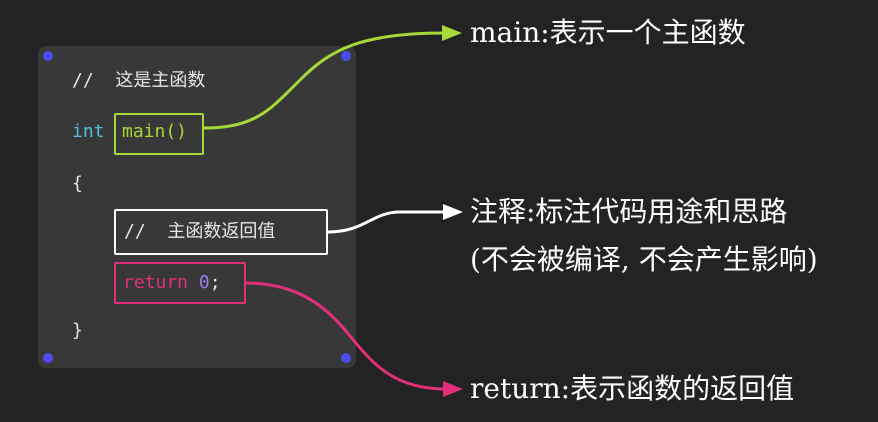  Describe the element at coordinates (632, 388) in the screenshot. I see `return-annotation: return:表示函数的返回值` at that location.